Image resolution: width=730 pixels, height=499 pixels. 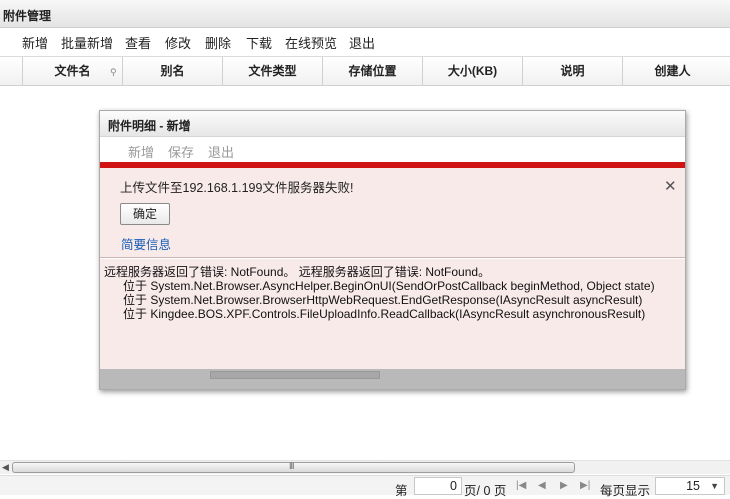 I want to click on column-header-filename: 文件名 ⚲, so click(x=72, y=71).